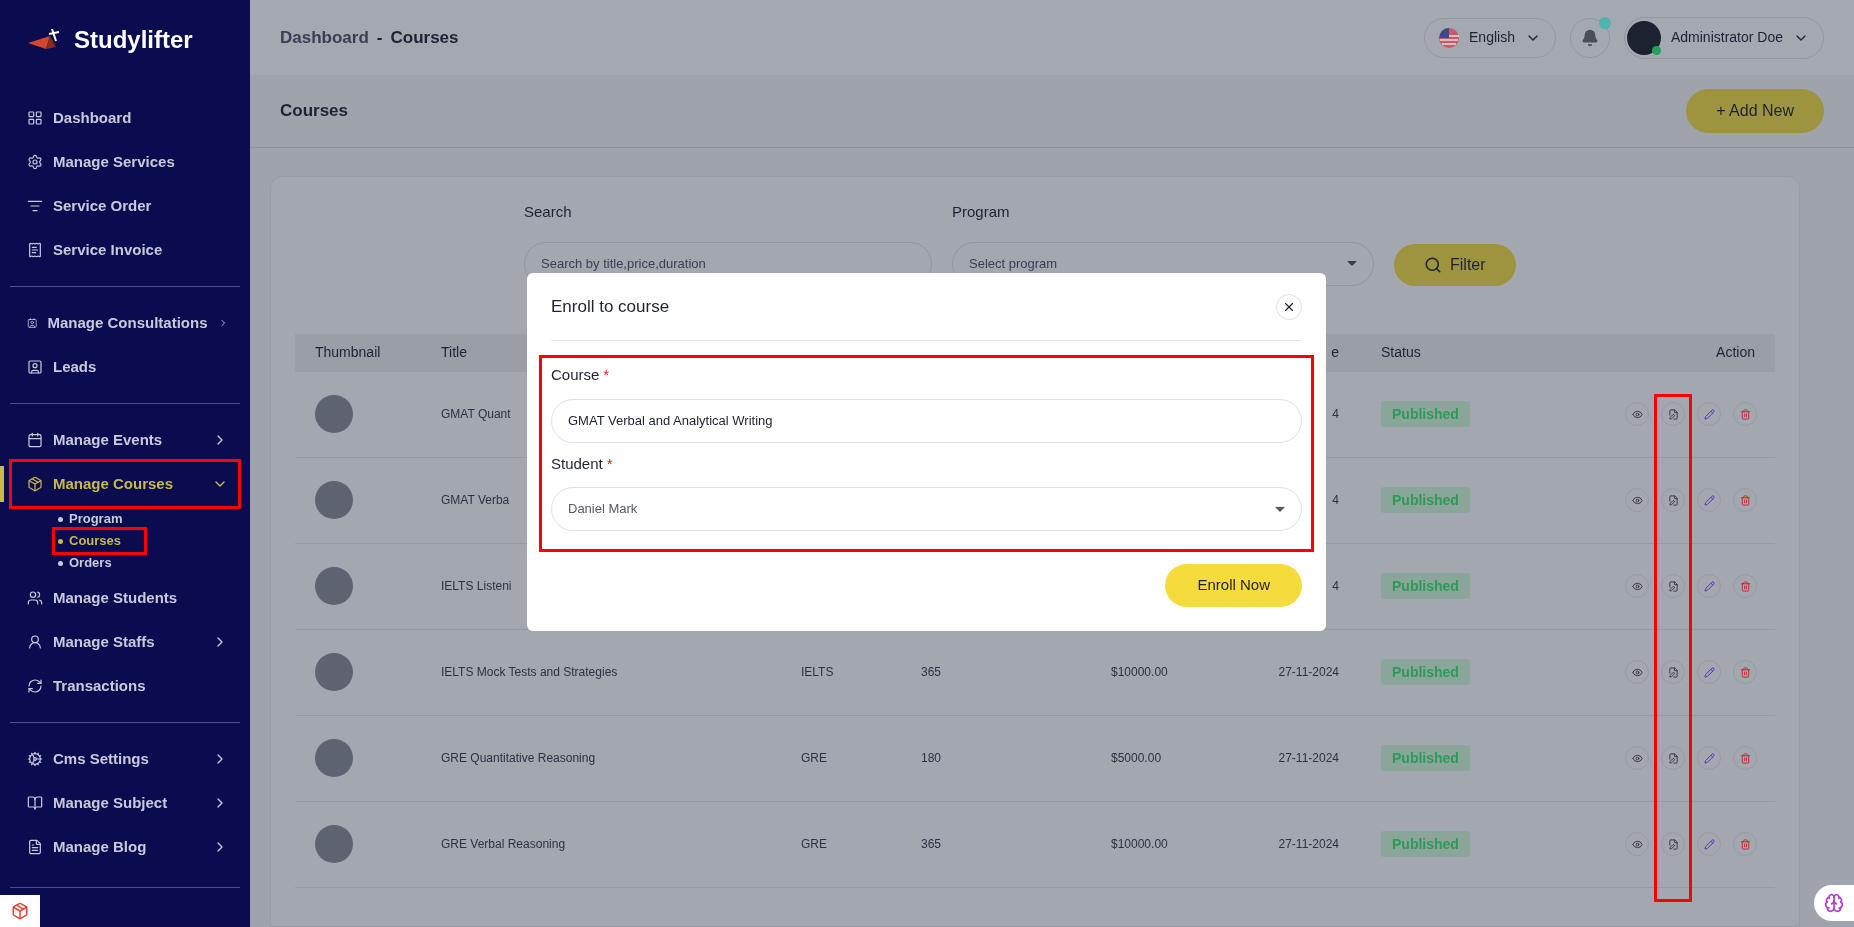  What do you see at coordinates (100, 519) in the screenshot?
I see `submenu-item: Program` at bounding box center [100, 519].